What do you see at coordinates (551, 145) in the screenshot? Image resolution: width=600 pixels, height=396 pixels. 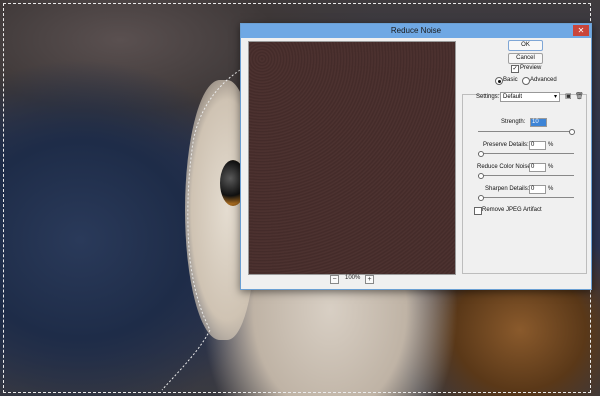 I see `preserve-unit: %` at bounding box center [551, 145].